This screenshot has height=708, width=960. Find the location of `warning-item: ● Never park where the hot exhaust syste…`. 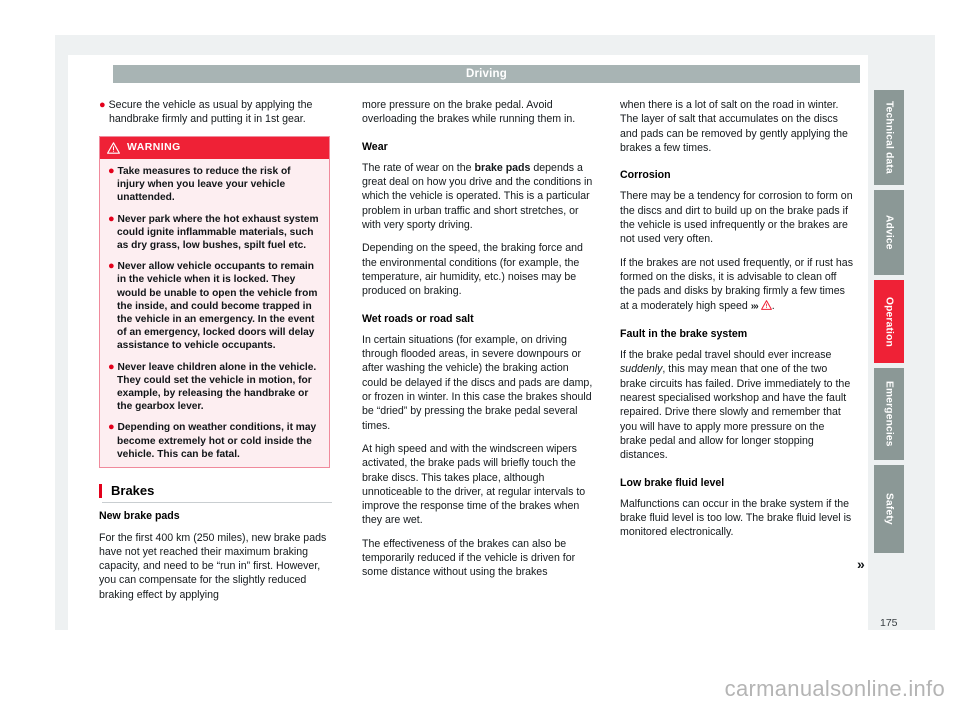

warning-item: ● Never park where the hot exhaust syste… is located at coordinates (214, 233).